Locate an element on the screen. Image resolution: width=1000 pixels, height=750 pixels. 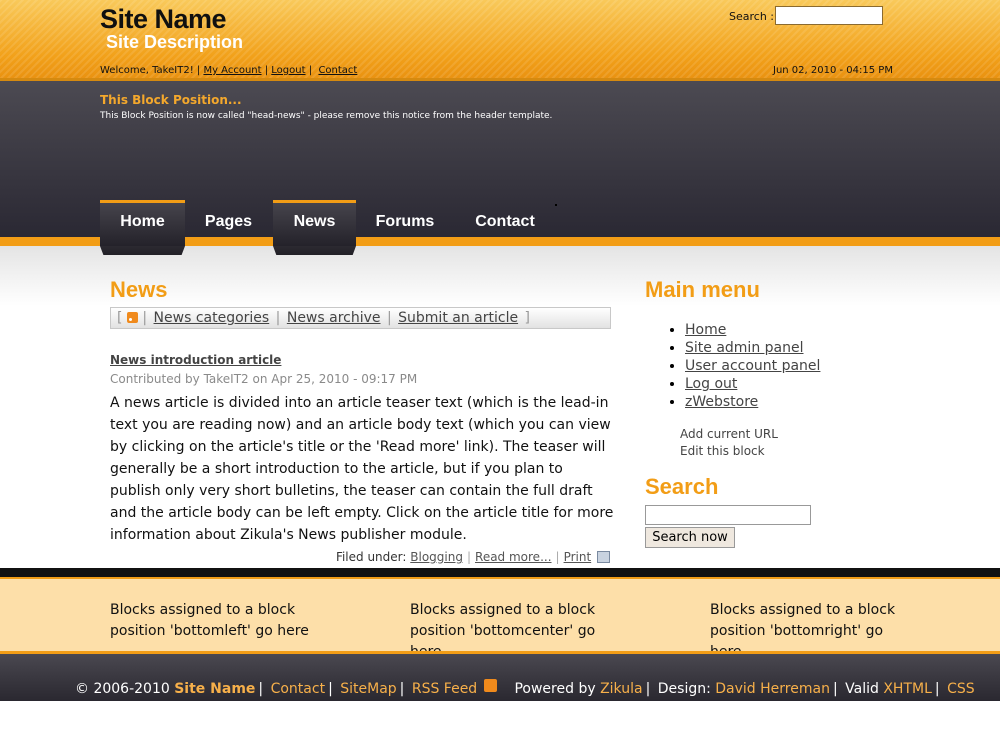
footer-sep-2: | is located at coordinates (330, 689).